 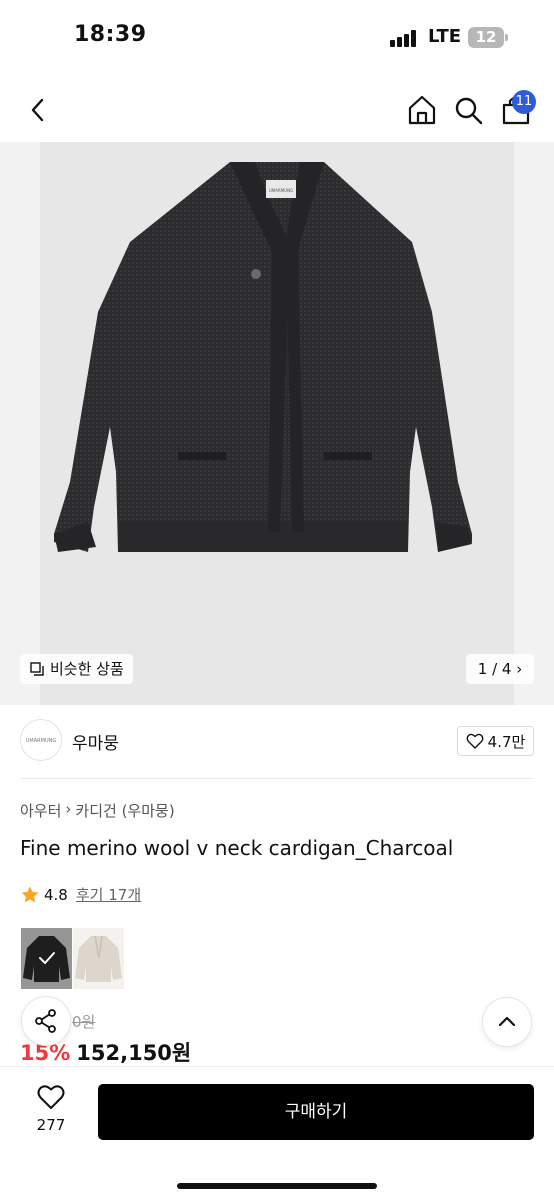 I want to click on wishlist-count: 277, so click(x=51, y=1125).